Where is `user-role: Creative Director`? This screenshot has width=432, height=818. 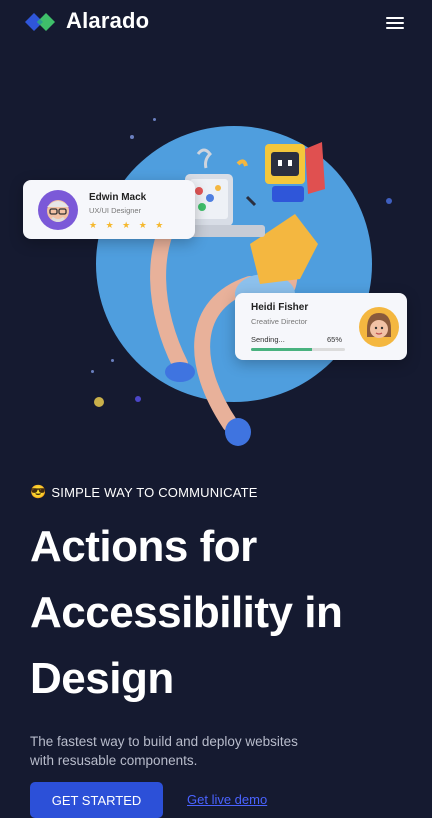
user-role: Creative Director is located at coordinates (279, 321).